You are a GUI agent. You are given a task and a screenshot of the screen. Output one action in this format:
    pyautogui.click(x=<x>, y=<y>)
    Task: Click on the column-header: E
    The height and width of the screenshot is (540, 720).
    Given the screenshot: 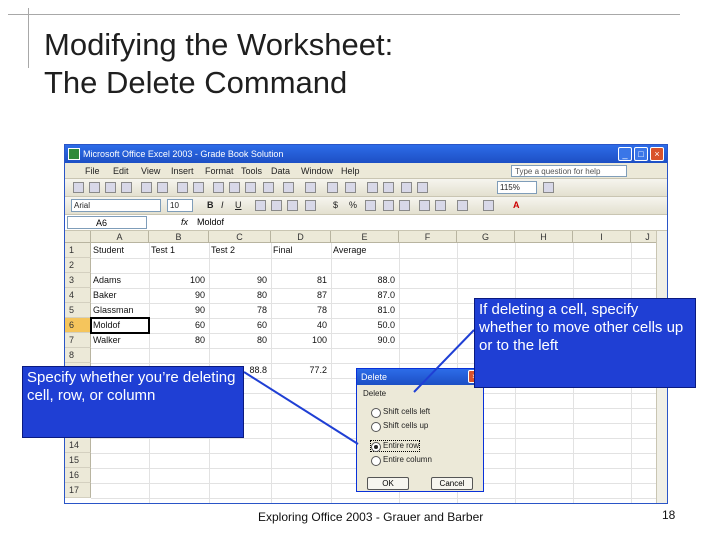 What is the action you would take?
    pyautogui.click(x=365, y=237)
    